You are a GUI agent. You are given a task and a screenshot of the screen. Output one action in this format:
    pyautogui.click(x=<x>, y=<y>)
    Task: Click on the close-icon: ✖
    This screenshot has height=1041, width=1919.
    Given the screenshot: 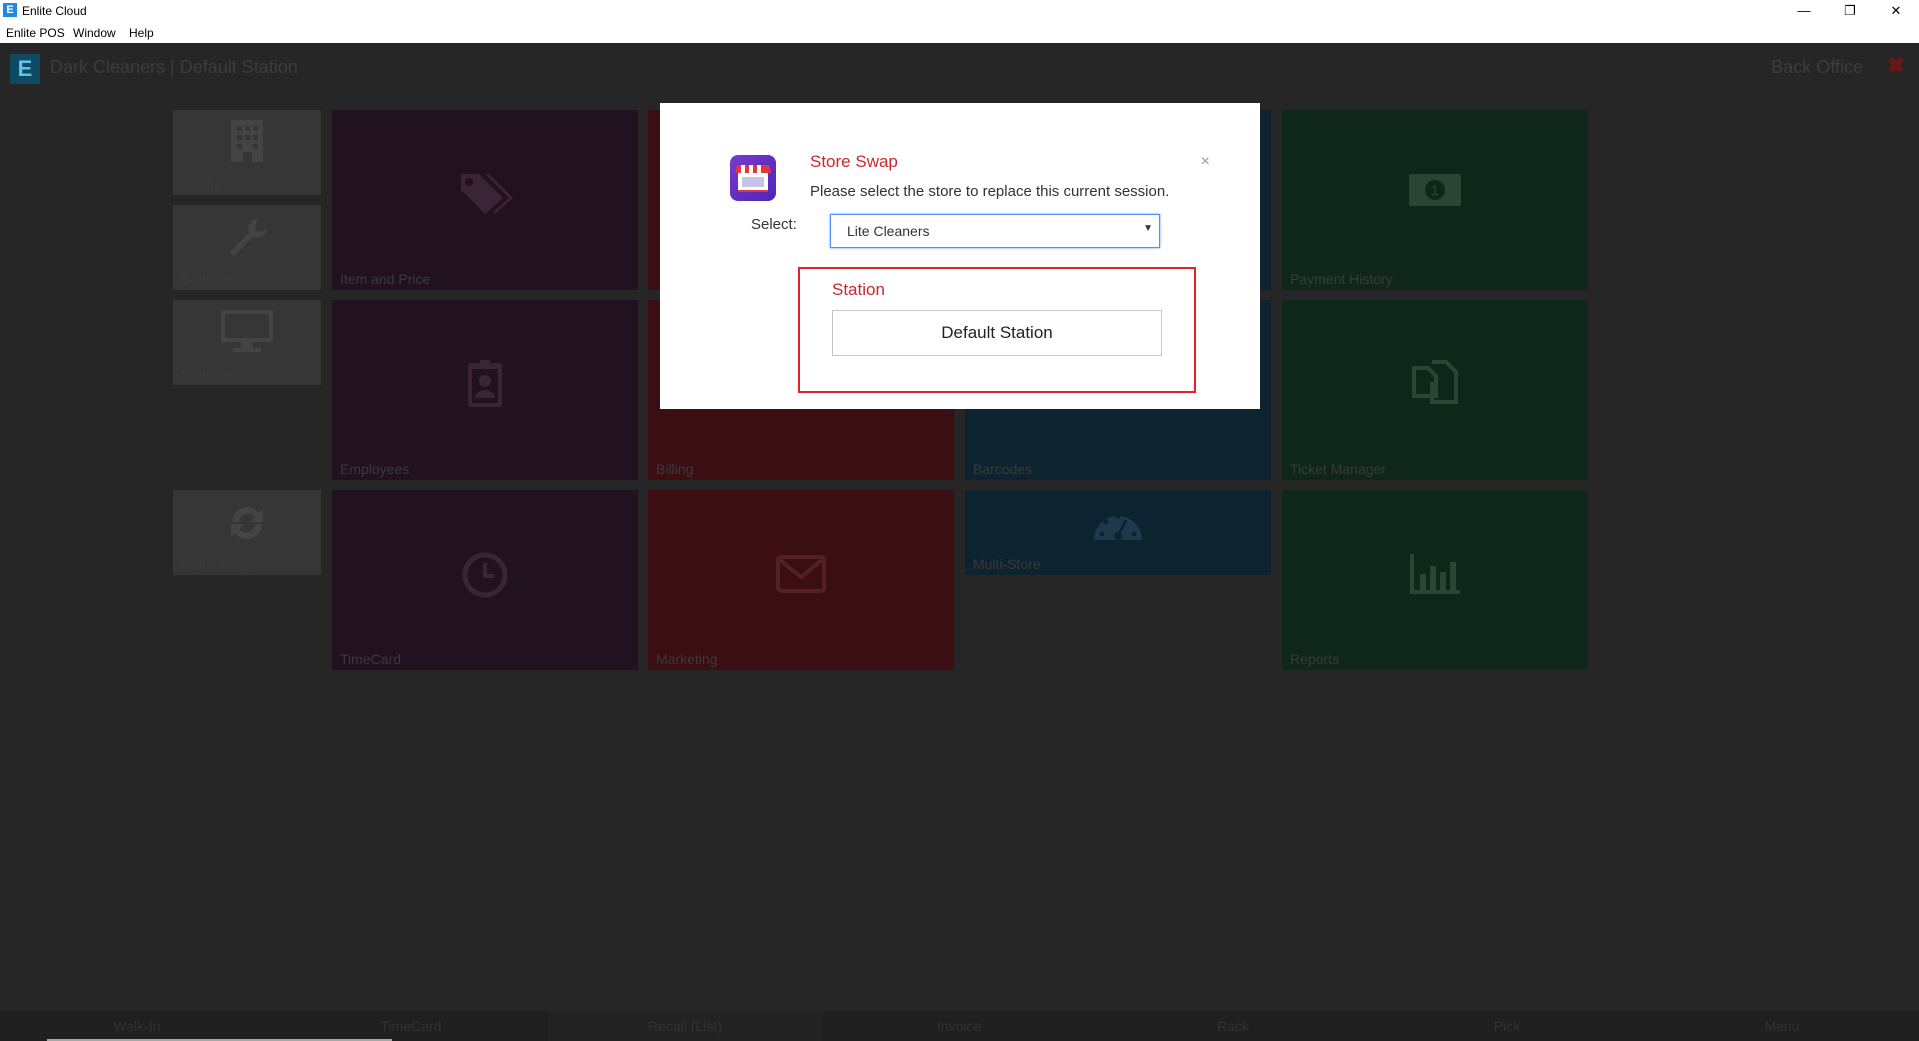 What is the action you would take?
    pyautogui.click(x=1896, y=66)
    